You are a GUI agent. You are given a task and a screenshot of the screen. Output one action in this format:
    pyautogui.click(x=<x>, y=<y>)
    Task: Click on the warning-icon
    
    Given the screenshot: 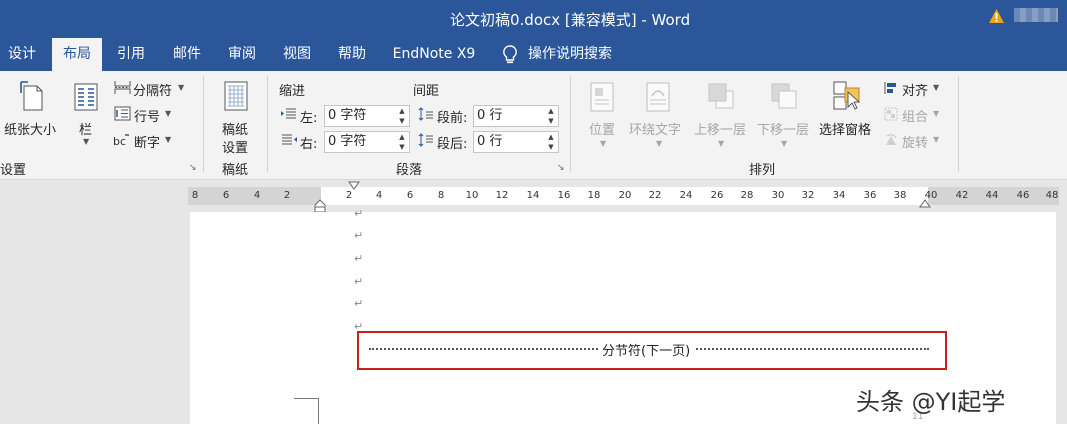 What is the action you would take?
    pyautogui.click(x=996, y=16)
    